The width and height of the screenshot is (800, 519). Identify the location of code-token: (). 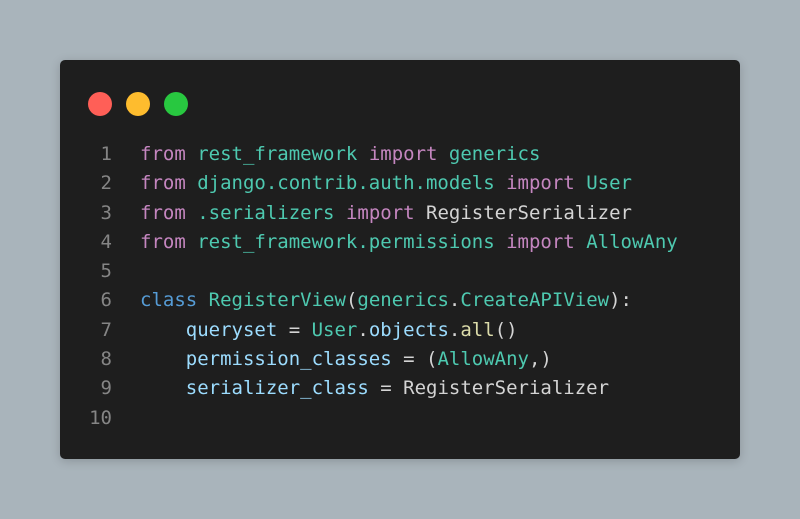
(506, 329).